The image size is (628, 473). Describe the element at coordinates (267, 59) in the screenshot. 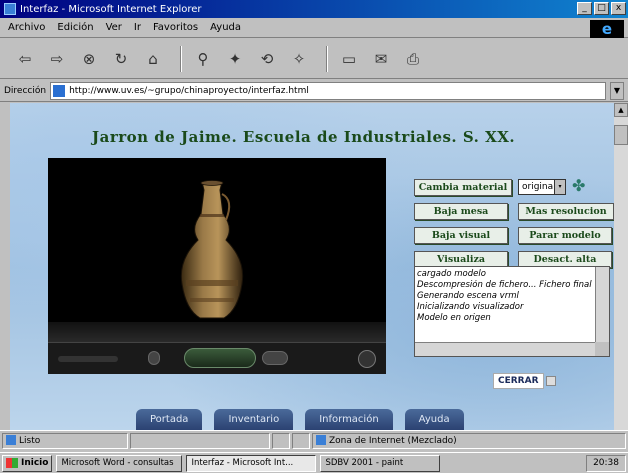

I see `history-icon: ⟲` at that location.